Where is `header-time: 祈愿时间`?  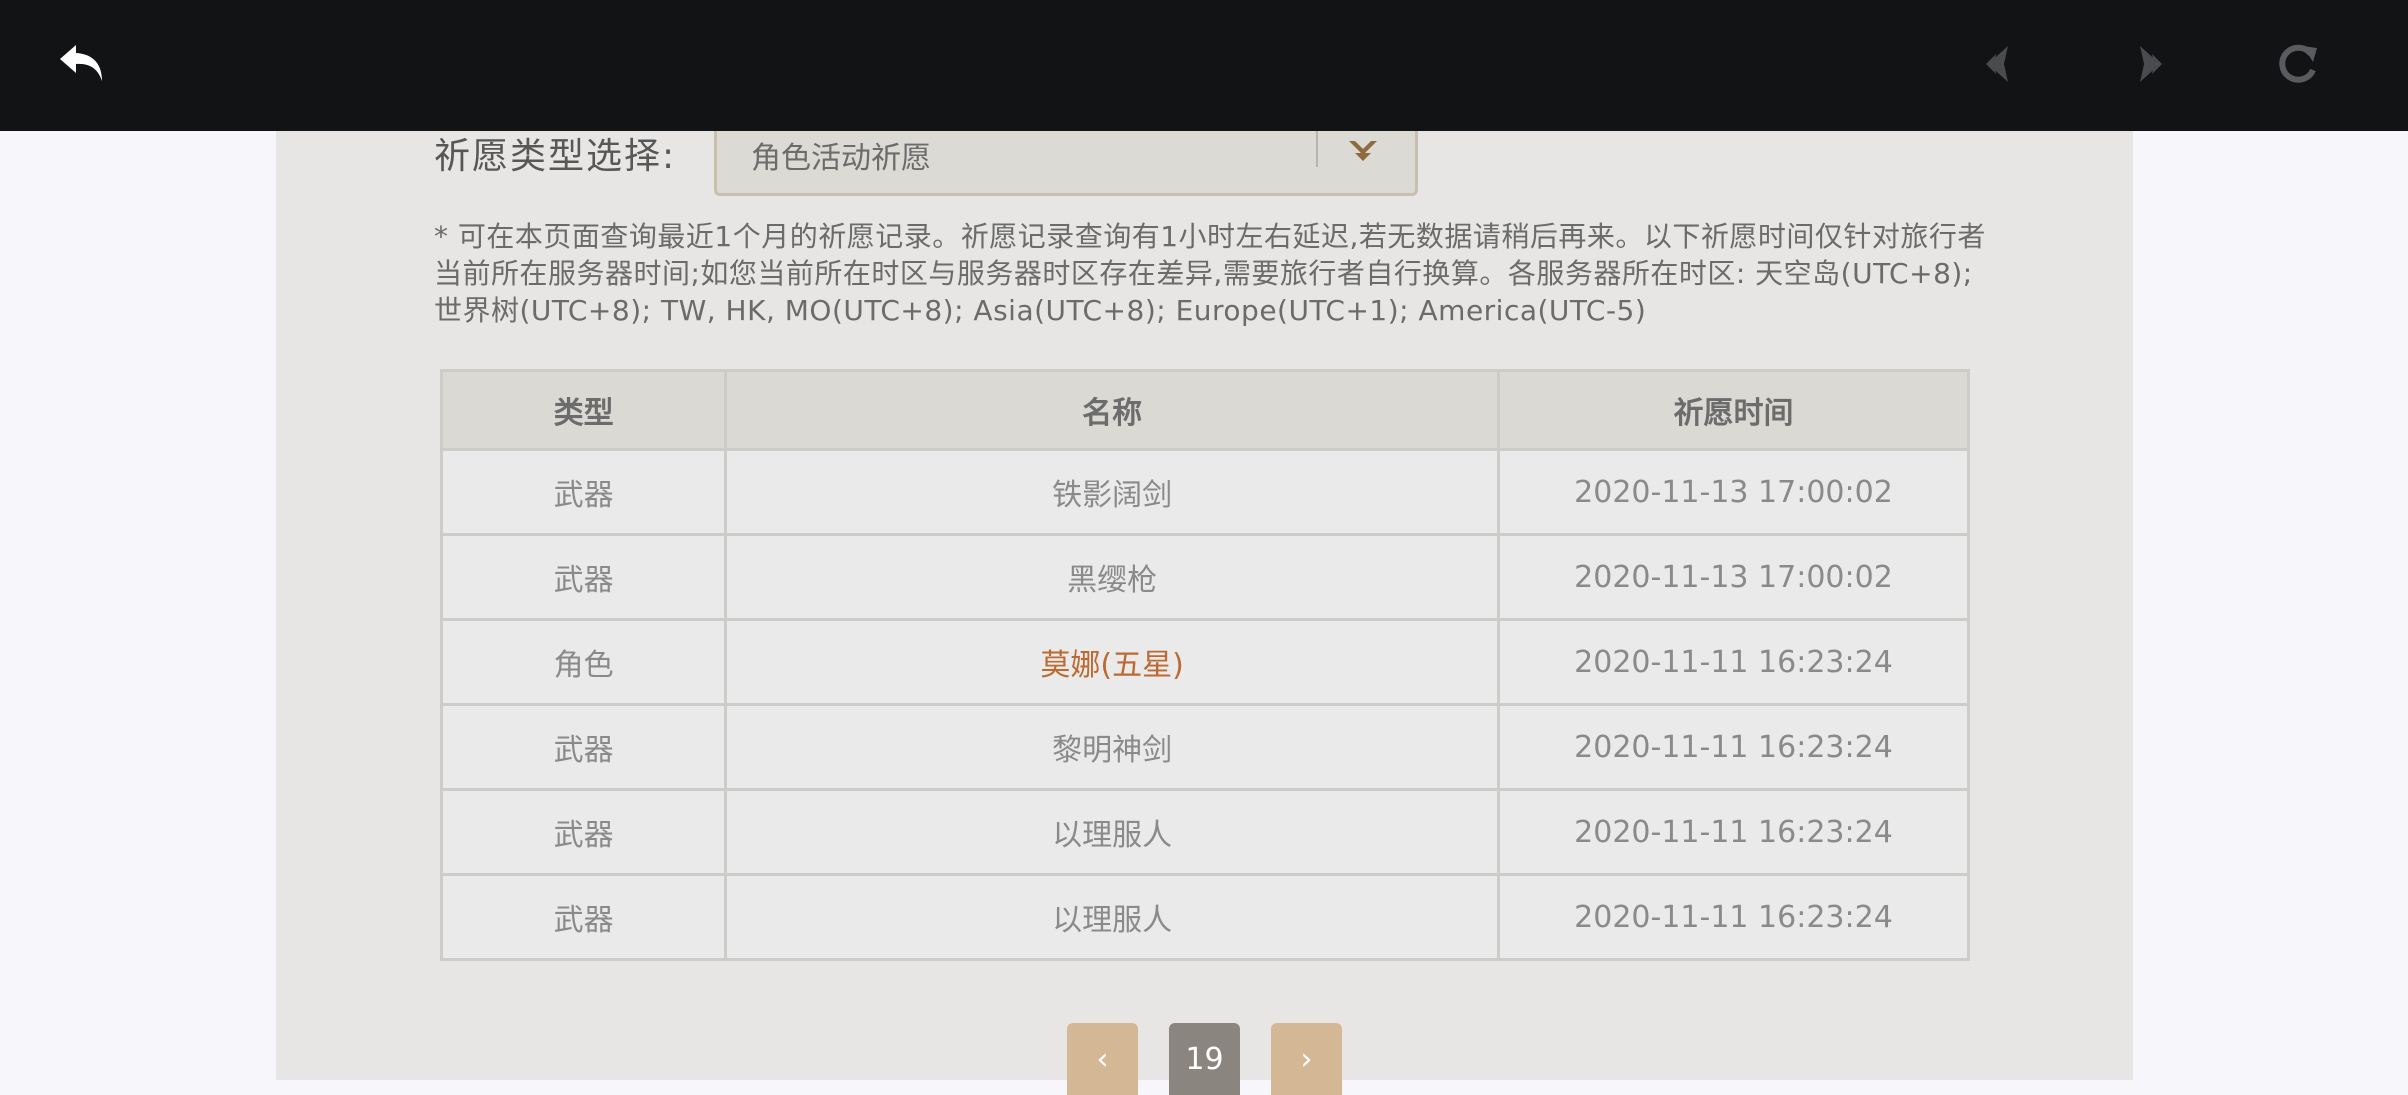 header-time: 祈愿时间 is located at coordinates (1733, 410).